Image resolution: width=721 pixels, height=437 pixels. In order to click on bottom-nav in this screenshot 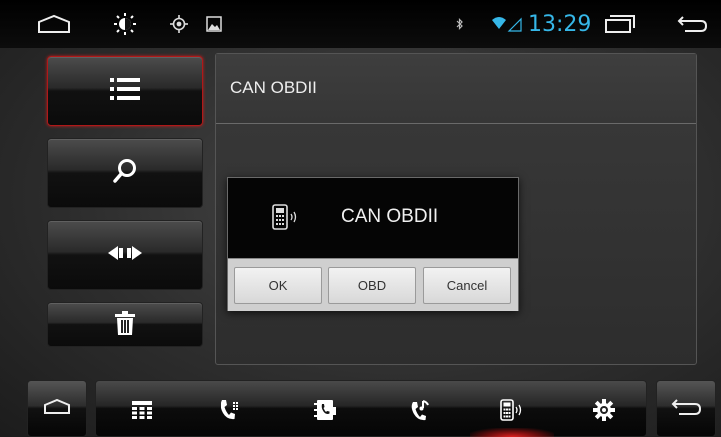, I will do `click(360, 408)`.